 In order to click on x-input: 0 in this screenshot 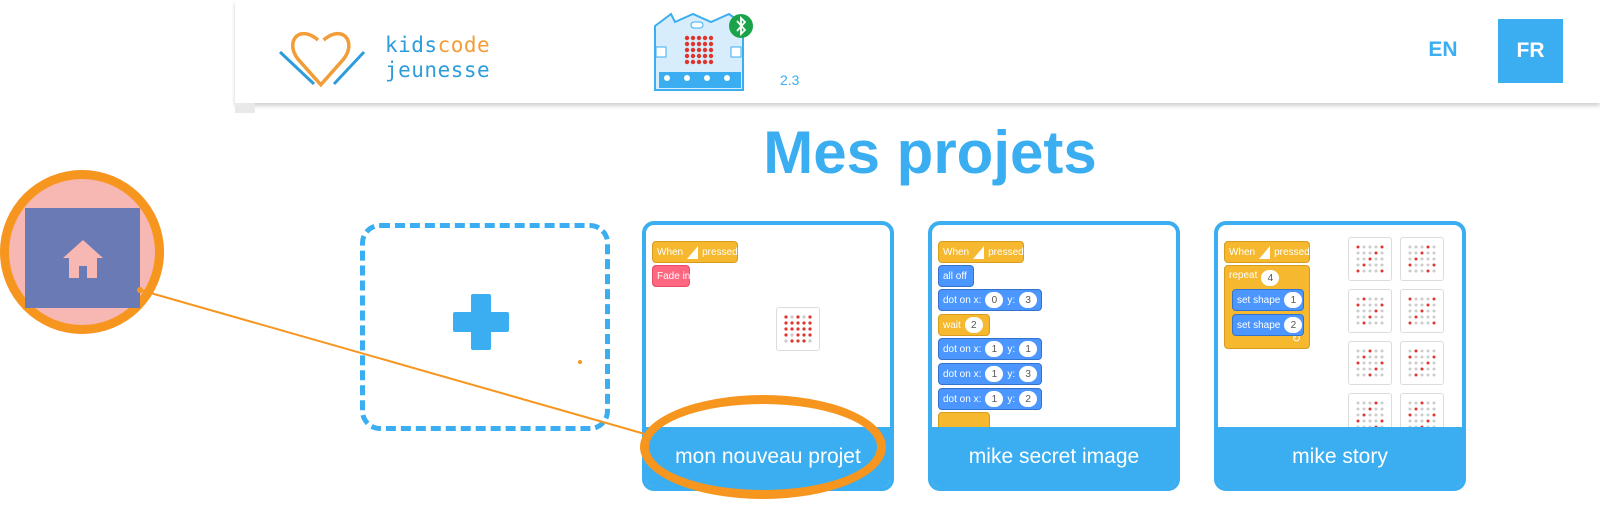, I will do `click(994, 300)`.